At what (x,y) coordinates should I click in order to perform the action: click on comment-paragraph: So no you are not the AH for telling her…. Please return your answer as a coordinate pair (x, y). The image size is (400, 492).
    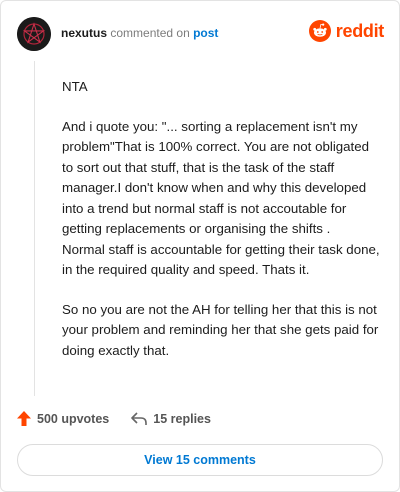
    Looking at the image, I should click on (220, 329).